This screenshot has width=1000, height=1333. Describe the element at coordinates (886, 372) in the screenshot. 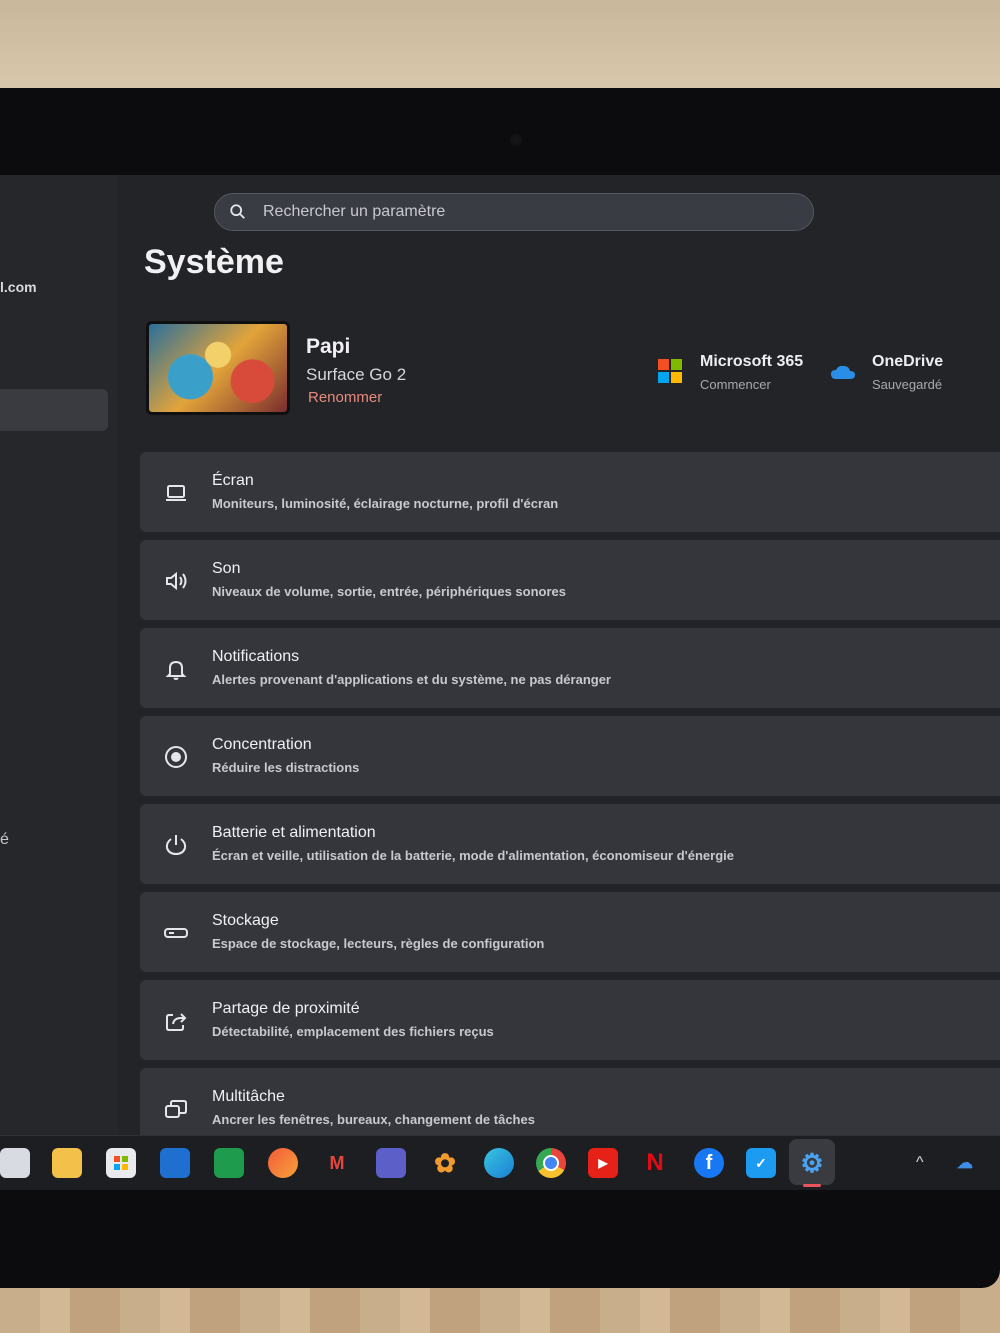

I see `onedrive-link: OneDrive Sauvegardé` at that location.